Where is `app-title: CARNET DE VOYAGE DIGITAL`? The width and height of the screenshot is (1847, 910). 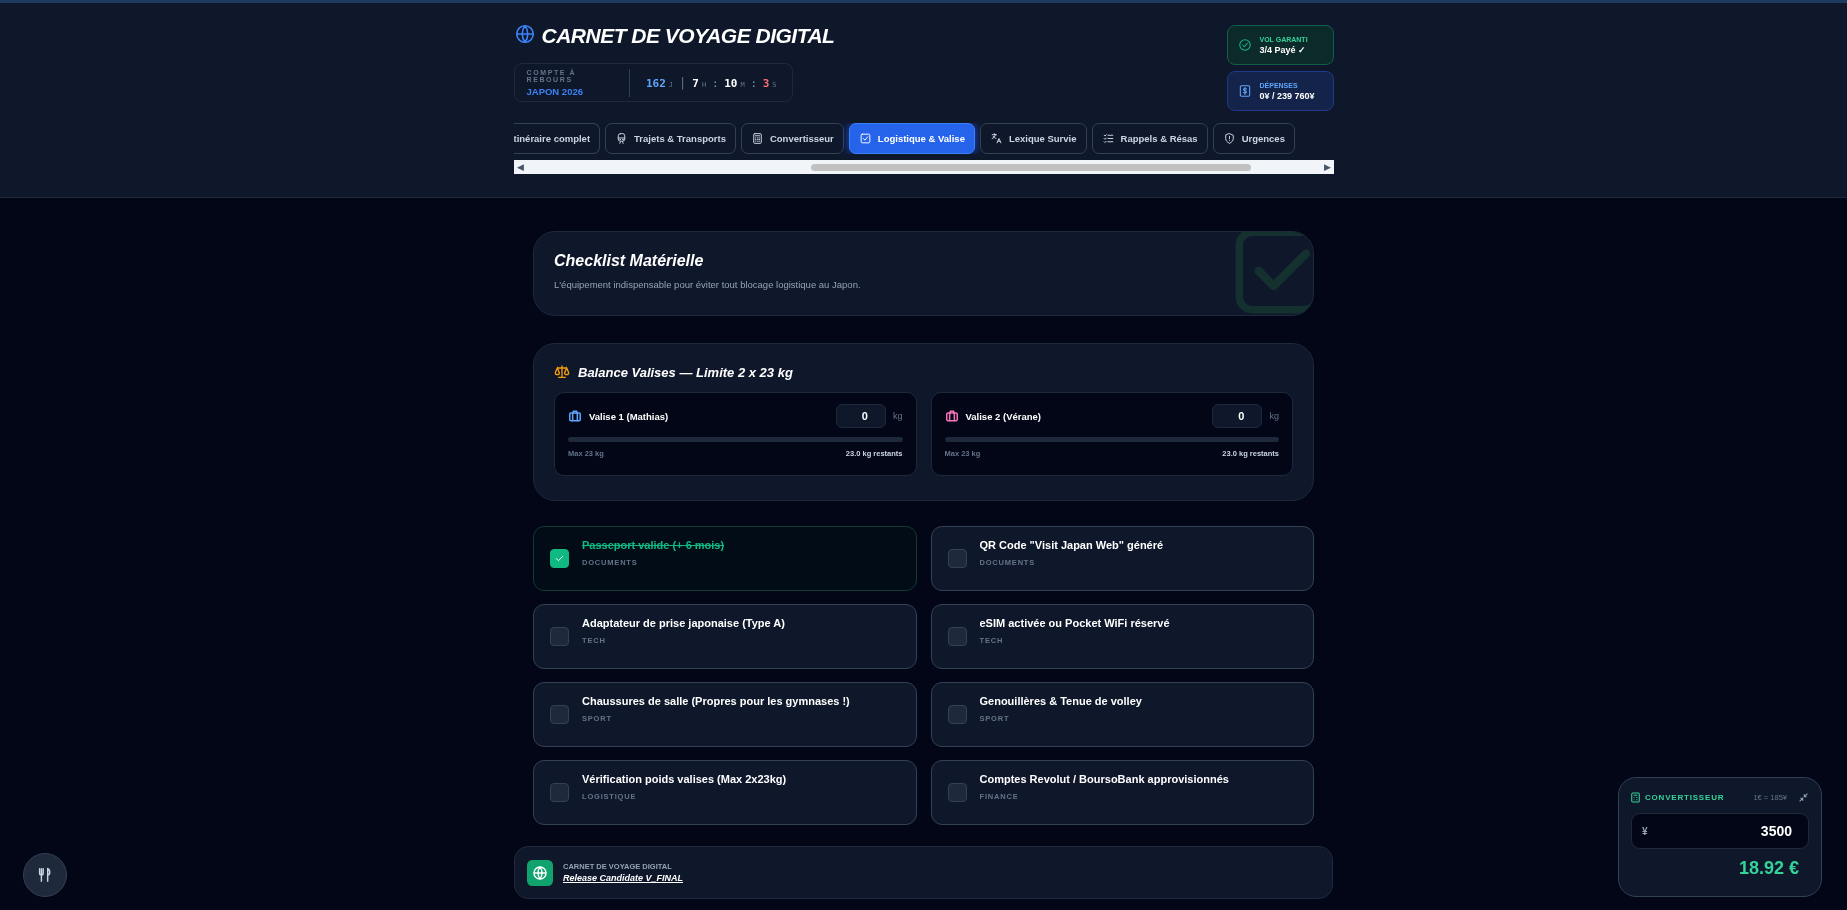 app-title: CARNET DE VOYAGE DIGITAL is located at coordinates (688, 36).